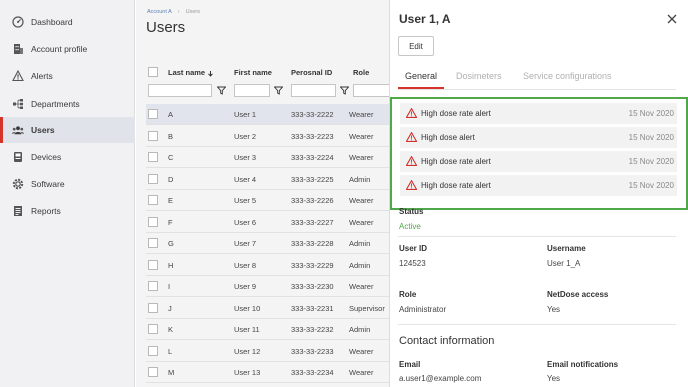 Image resolution: width=688 pixels, height=387 pixels. I want to click on report-icon, so click(18, 211).